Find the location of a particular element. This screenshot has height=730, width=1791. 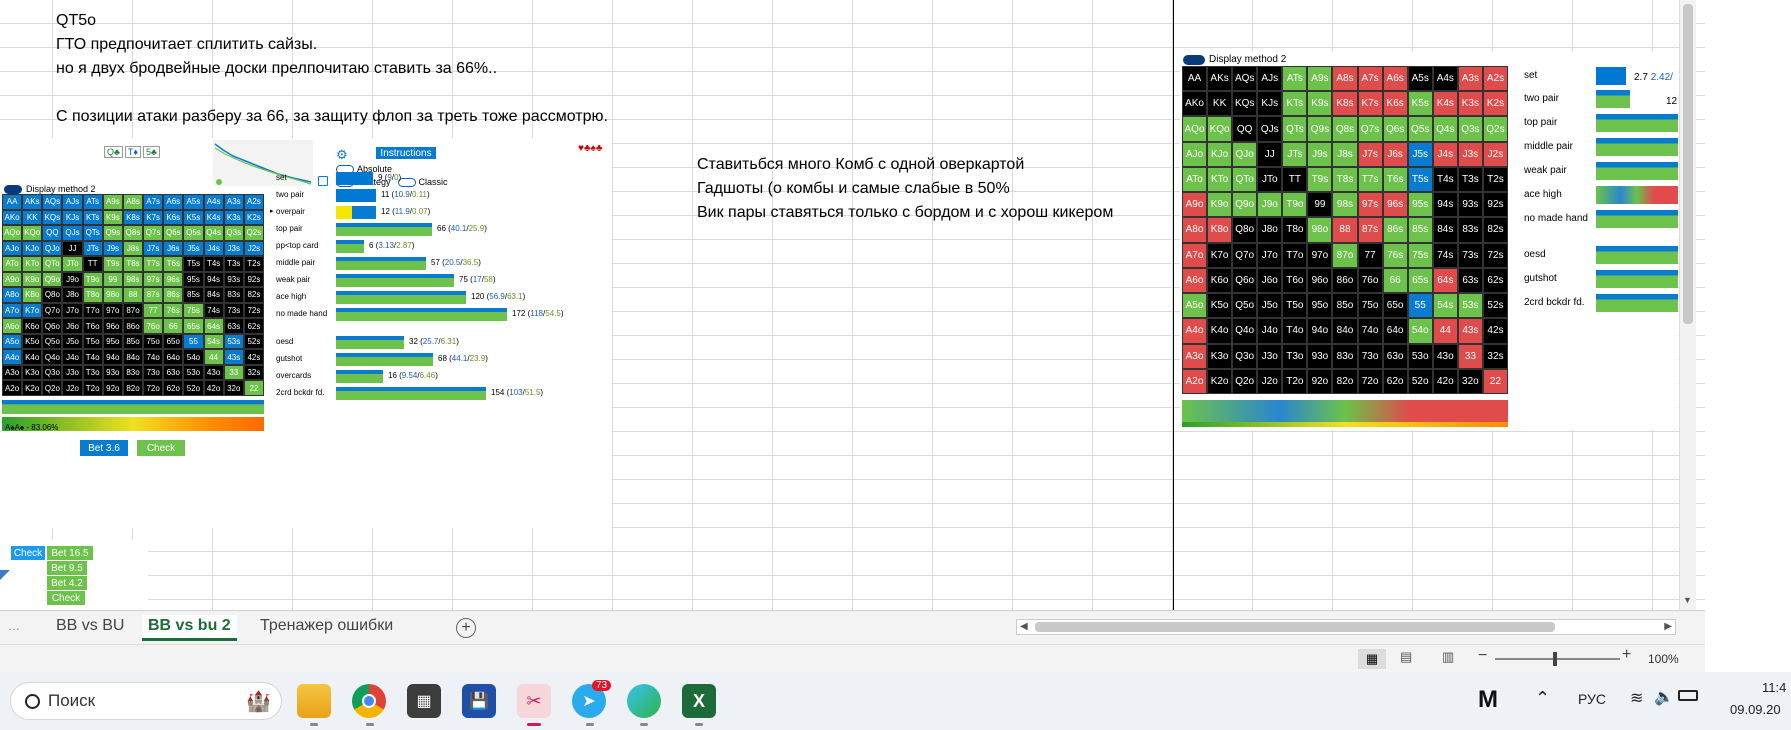

battery-icon is located at coordinates (1688, 695).